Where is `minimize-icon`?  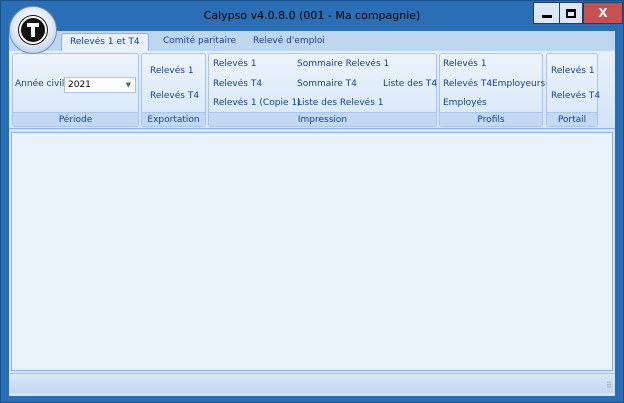
minimize-icon is located at coordinates (546, 16).